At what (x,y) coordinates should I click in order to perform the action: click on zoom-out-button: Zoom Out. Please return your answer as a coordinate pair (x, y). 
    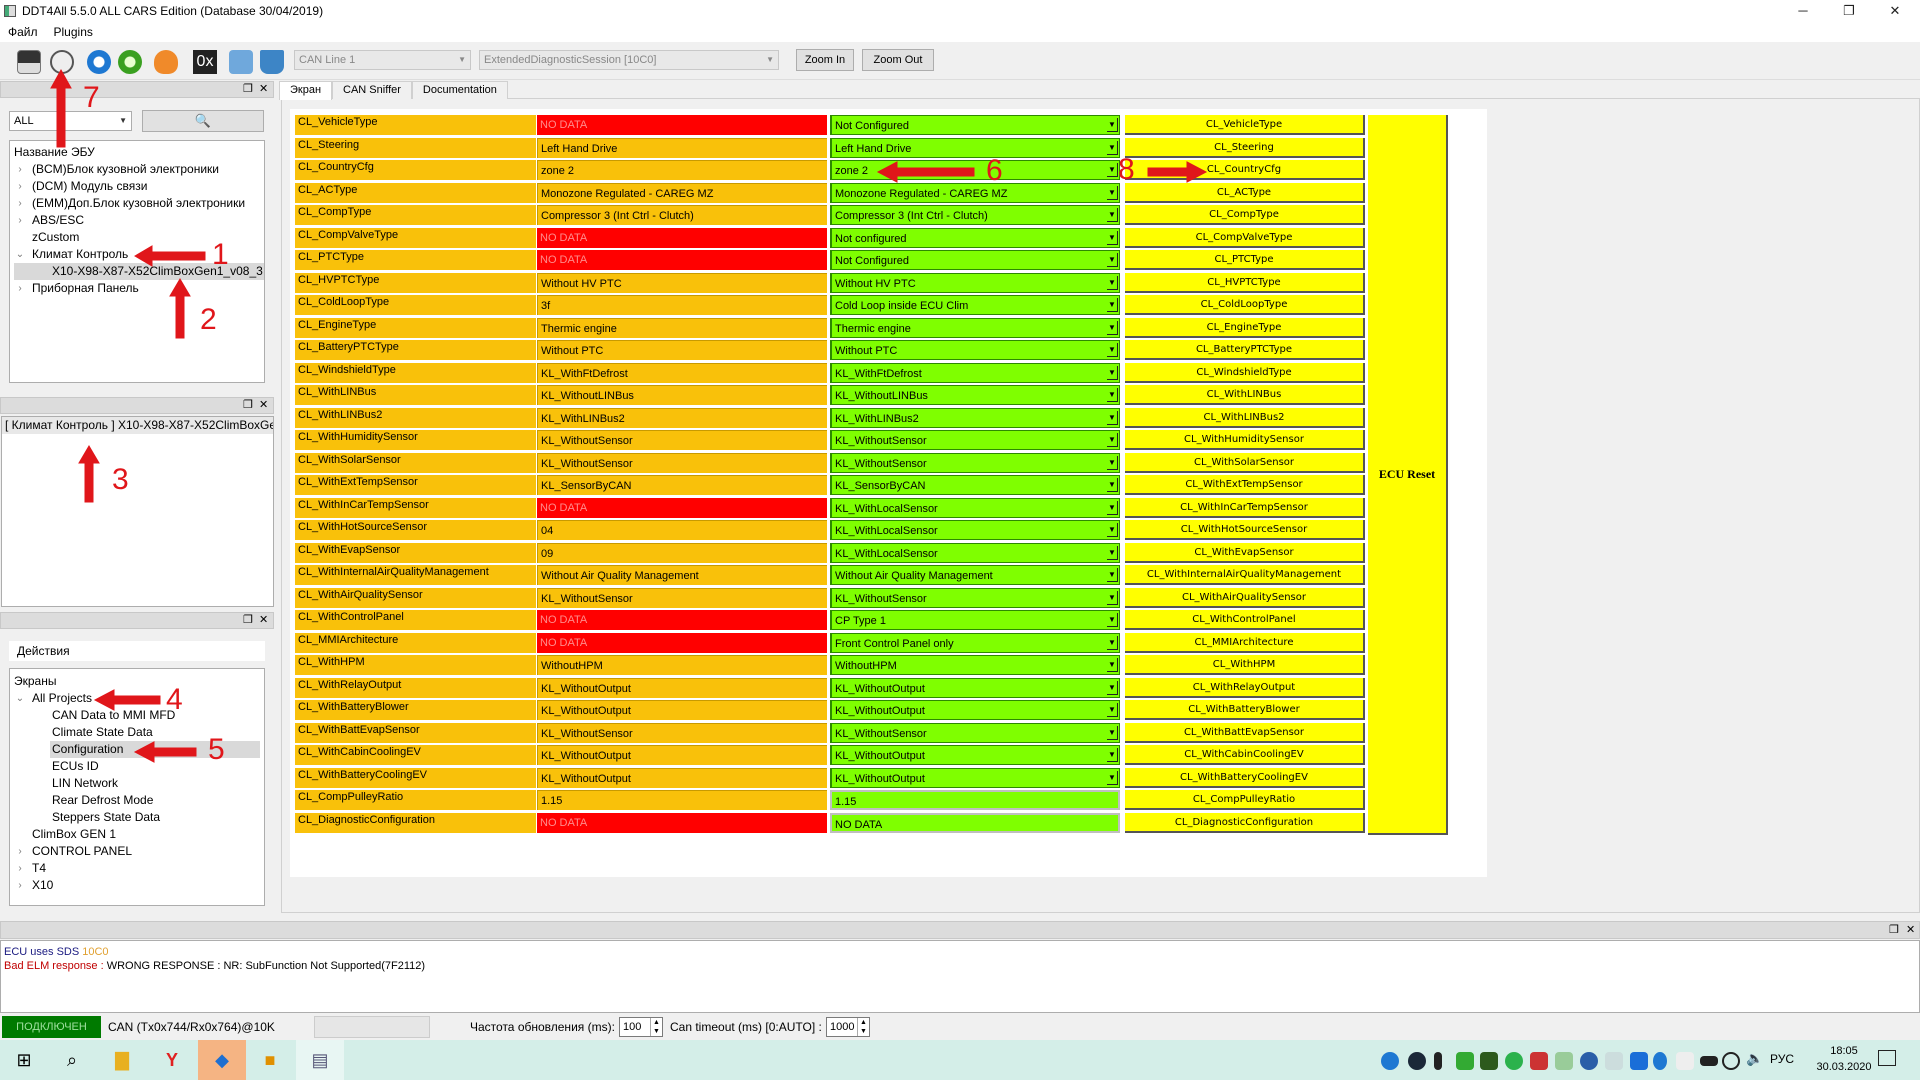
    Looking at the image, I should click on (898, 60).